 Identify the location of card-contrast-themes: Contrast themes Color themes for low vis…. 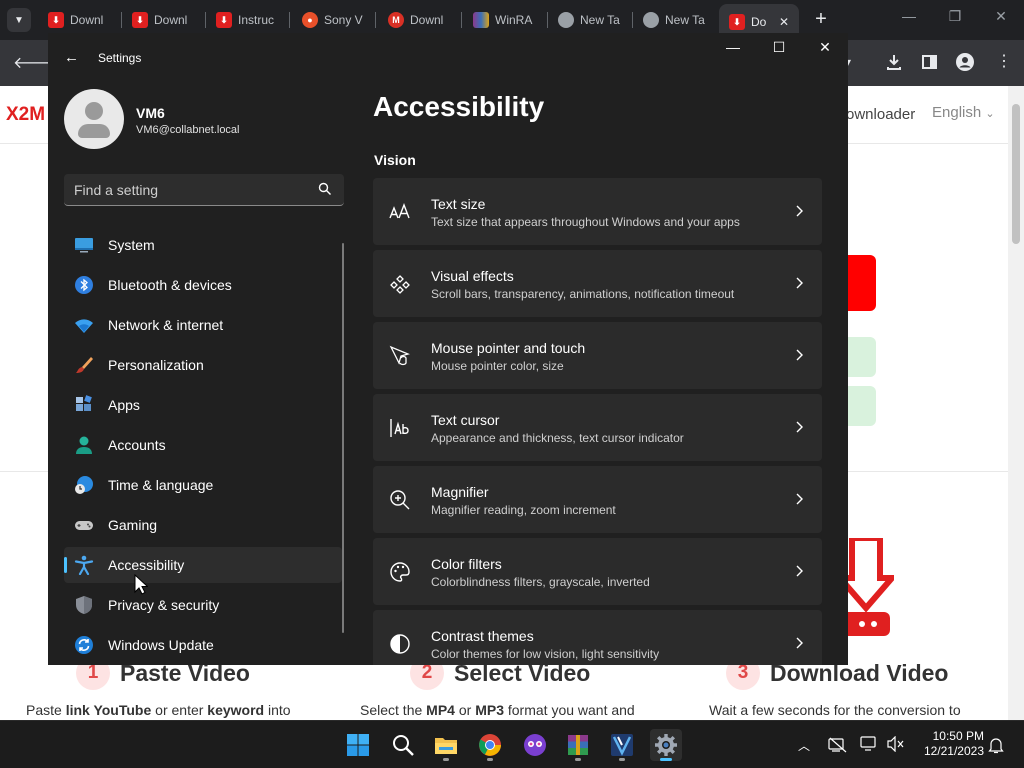
(597, 637).